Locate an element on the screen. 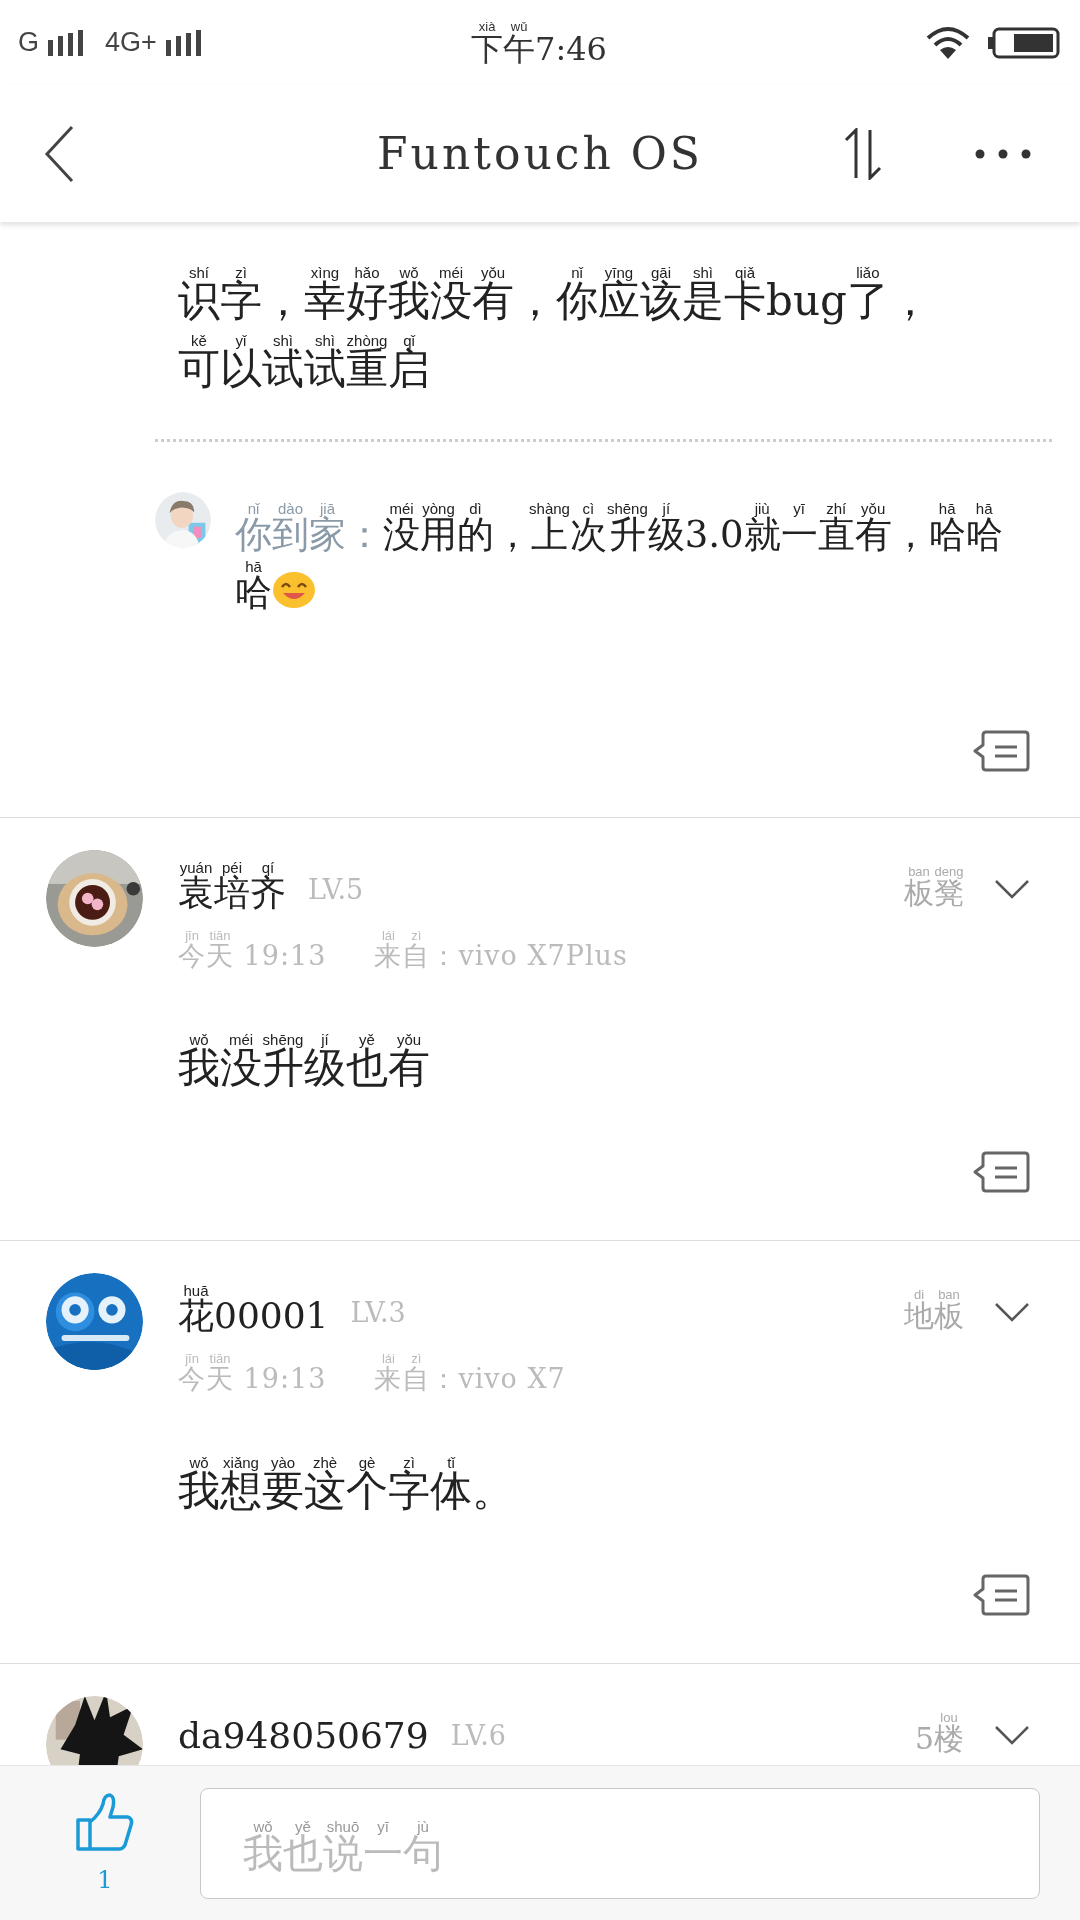  comment-text: 识 shí 字 zì ，幸 xìng 好 hǎo 我 wǒ 没 méi 有 yǒu ，你 nǐ 应 yīng 该 gāi 是 shì 卡 qiǎ bug了 liǎo ， 可 kě 以 yǐ 试 shì 试 shì 重 zhòng 启 qǐ is located at coordinates (555, 330).